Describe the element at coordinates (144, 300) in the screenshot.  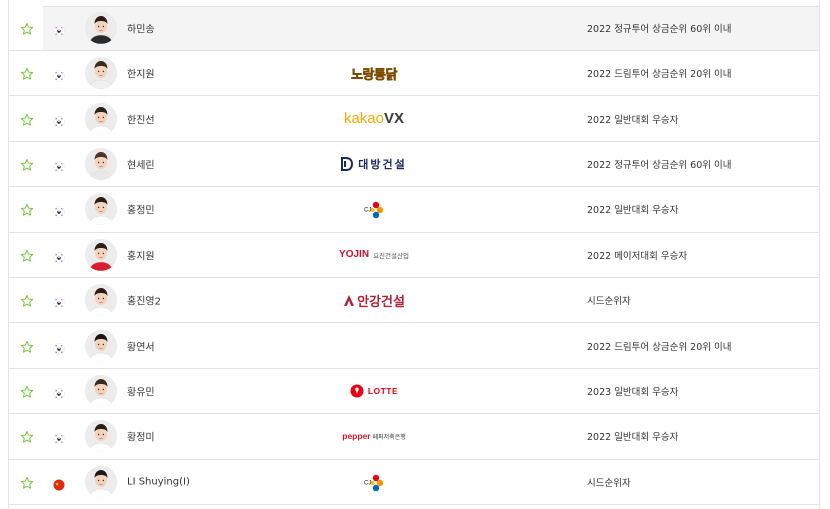
I see `player-name: 홍진영2` at that location.